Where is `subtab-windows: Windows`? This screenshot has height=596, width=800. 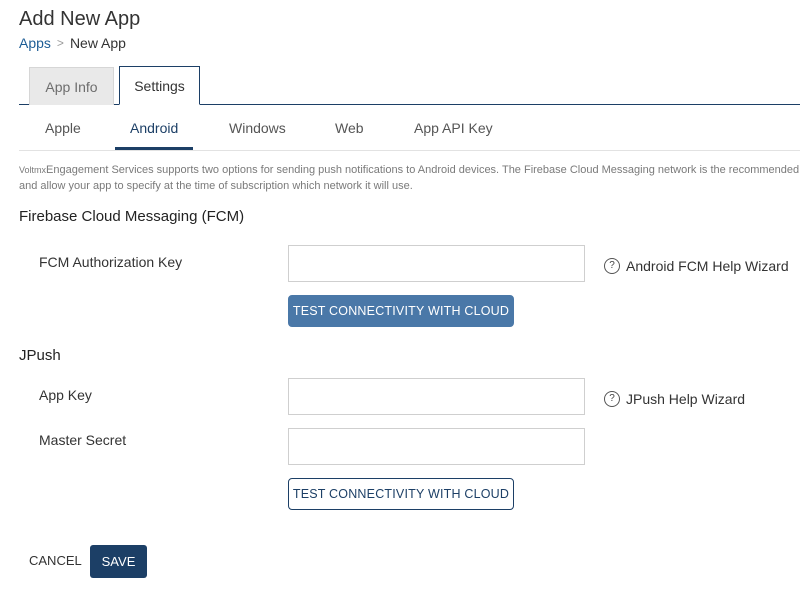 subtab-windows: Windows is located at coordinates (257, 128).